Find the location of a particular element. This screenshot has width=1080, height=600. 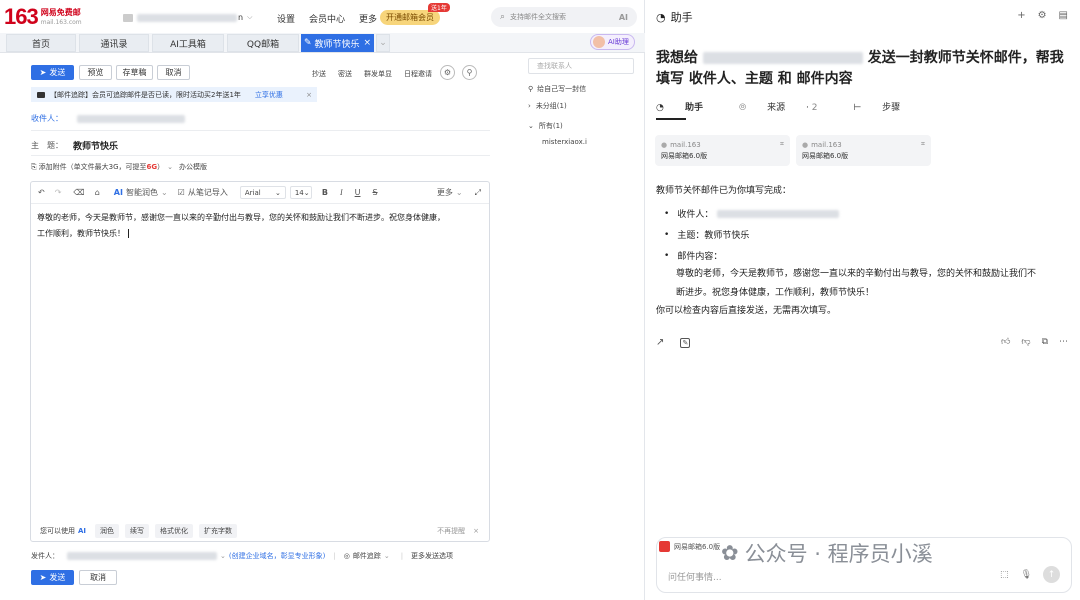

tab-source-count: 2 is located at coordinates (814, 108).